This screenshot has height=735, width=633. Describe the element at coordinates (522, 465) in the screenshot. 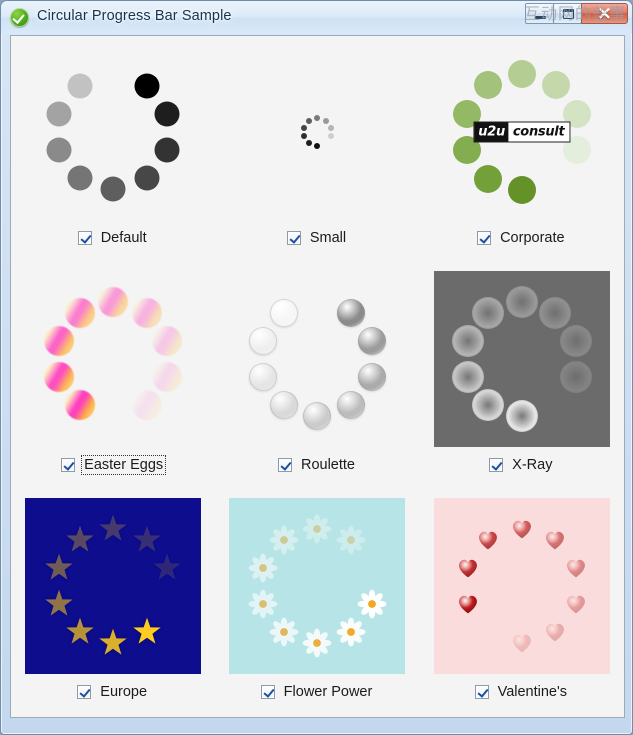

I see `checkbox-row-x-ray: X-Ray` at that location.